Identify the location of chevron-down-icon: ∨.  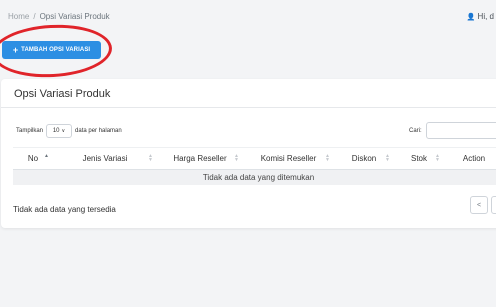
(63, 131).